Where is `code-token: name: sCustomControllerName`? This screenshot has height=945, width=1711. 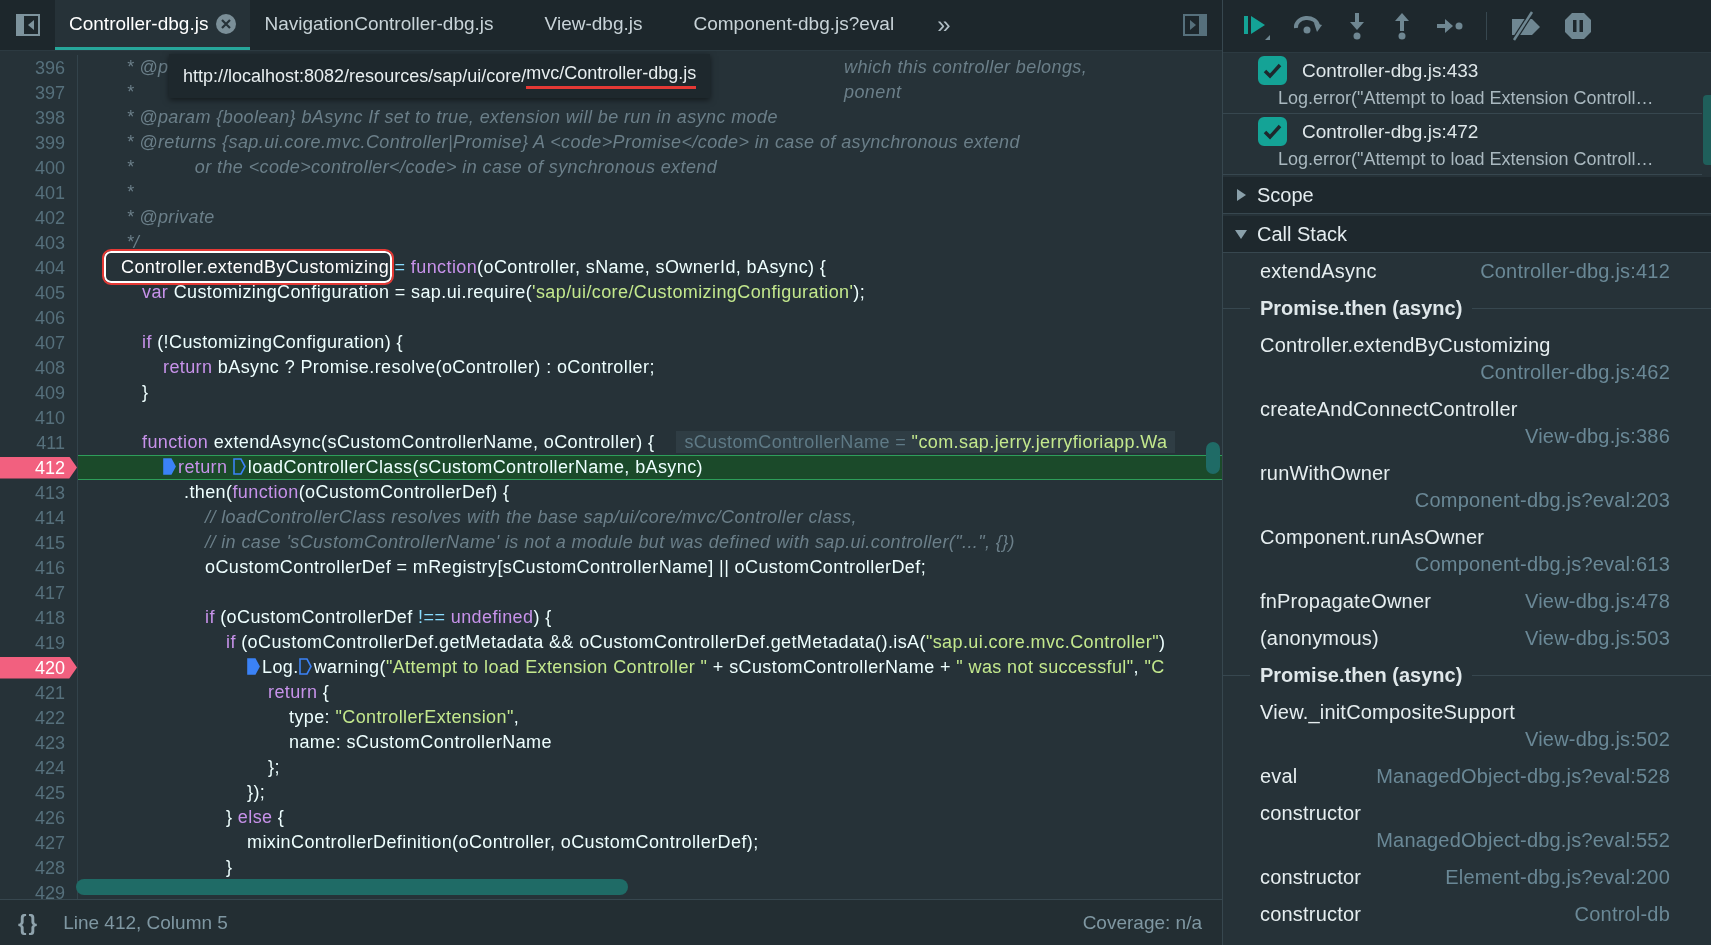
code-token: name: sCustomControllerName is located at coordinates (420, 742).